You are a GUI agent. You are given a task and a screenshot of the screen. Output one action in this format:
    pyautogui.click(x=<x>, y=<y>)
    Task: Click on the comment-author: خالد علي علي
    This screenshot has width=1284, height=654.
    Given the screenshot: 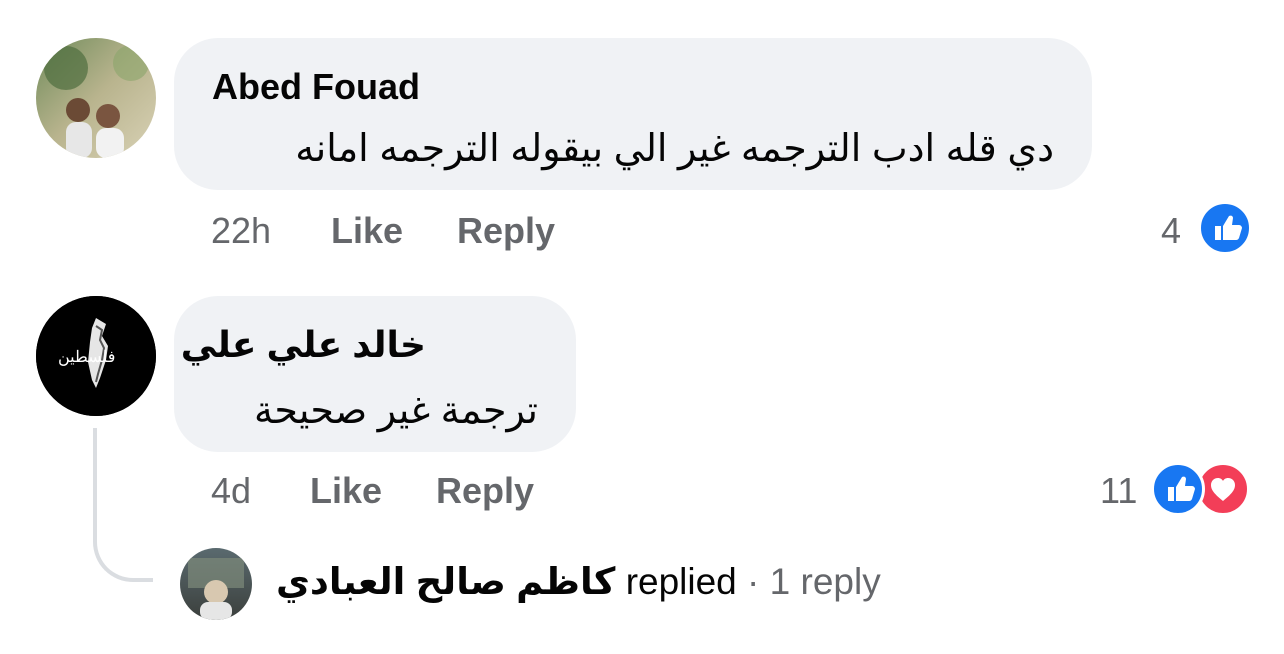 What is the action you would take?
    pyautogui.click(x=303, y=345)
    